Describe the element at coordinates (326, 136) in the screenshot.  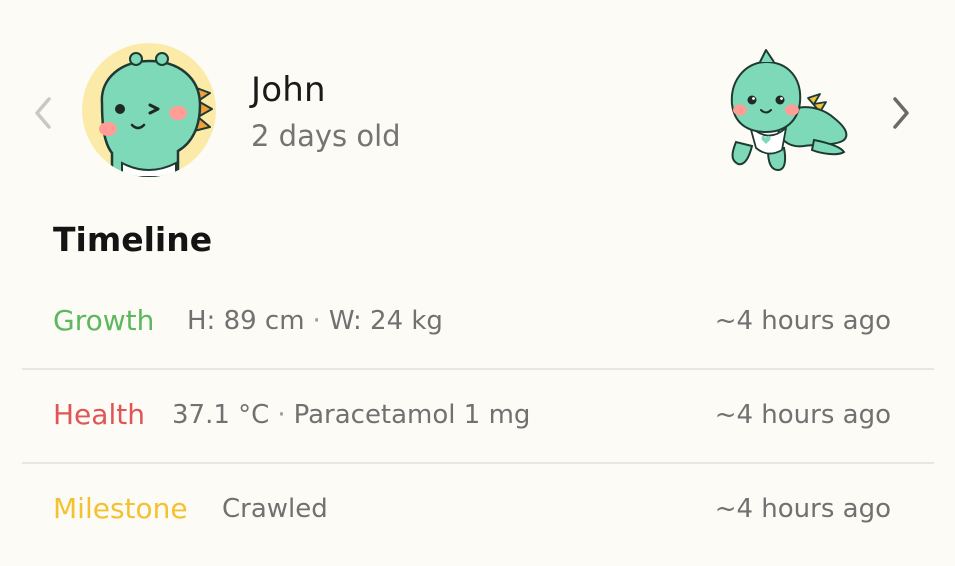
I see `baby-age: 2 days old` at that location.